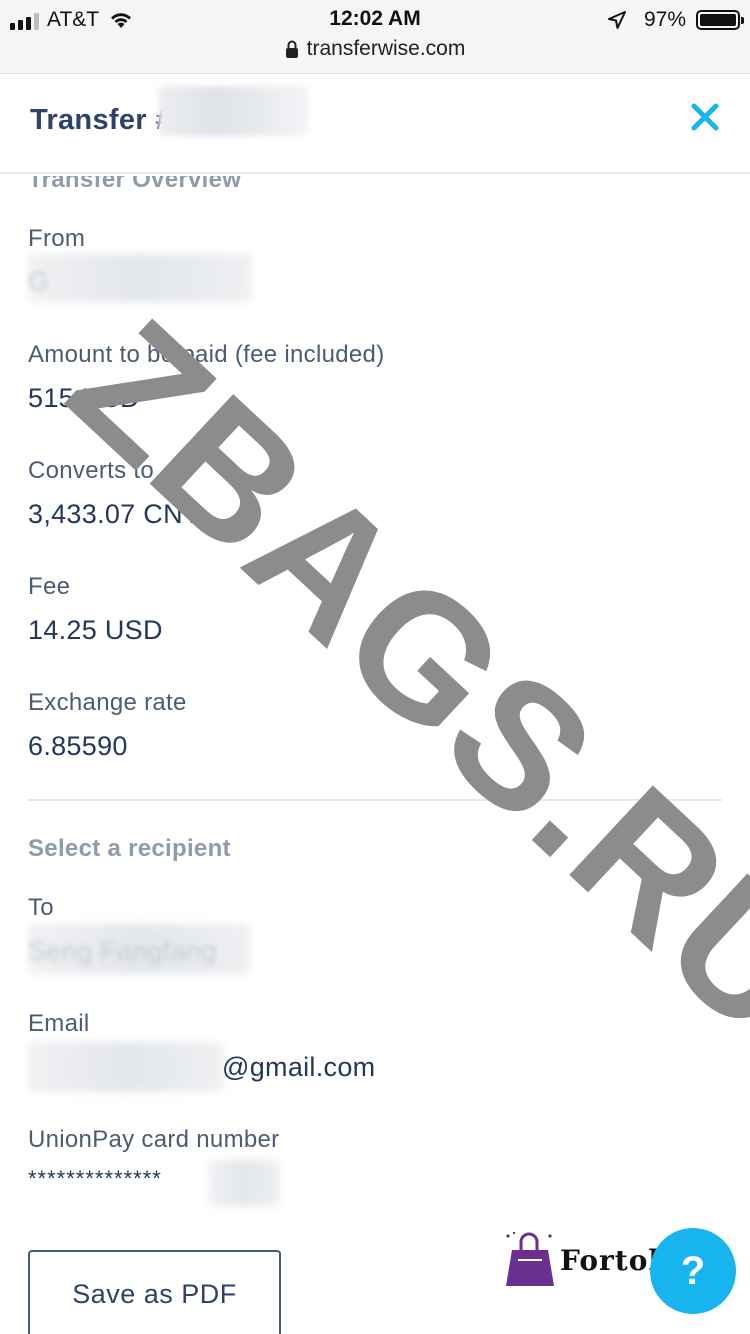 The height and width of the screenshot is (1334, 750). Describe the element at coordinates (693, 1271) in the screenshot. I see `help-button: ?` at that location.